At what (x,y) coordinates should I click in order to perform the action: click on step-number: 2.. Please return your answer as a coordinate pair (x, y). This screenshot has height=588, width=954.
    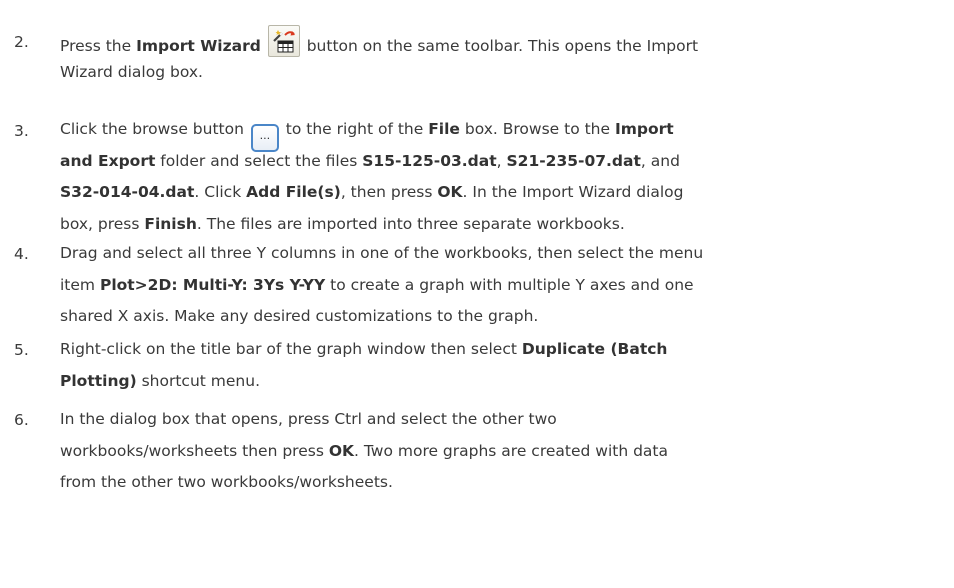
    Looking at the image, I should click on (21, 42).